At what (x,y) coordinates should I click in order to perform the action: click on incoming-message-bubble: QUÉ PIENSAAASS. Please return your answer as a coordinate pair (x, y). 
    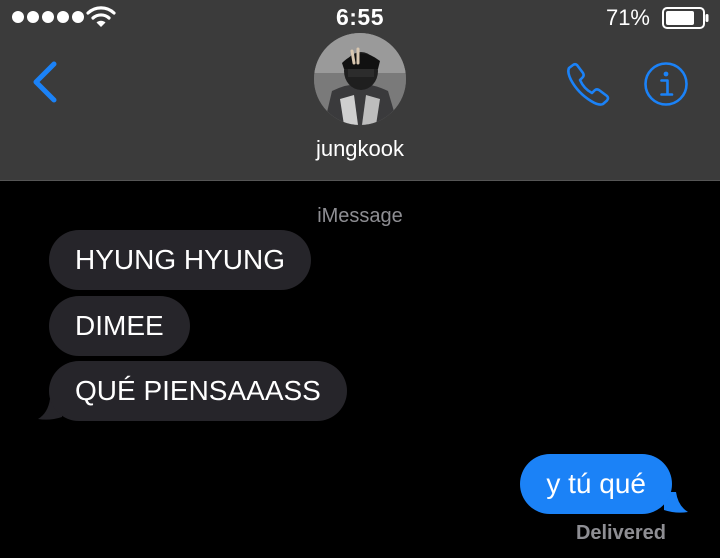
    Looking at the image, I should click on (198, 391).